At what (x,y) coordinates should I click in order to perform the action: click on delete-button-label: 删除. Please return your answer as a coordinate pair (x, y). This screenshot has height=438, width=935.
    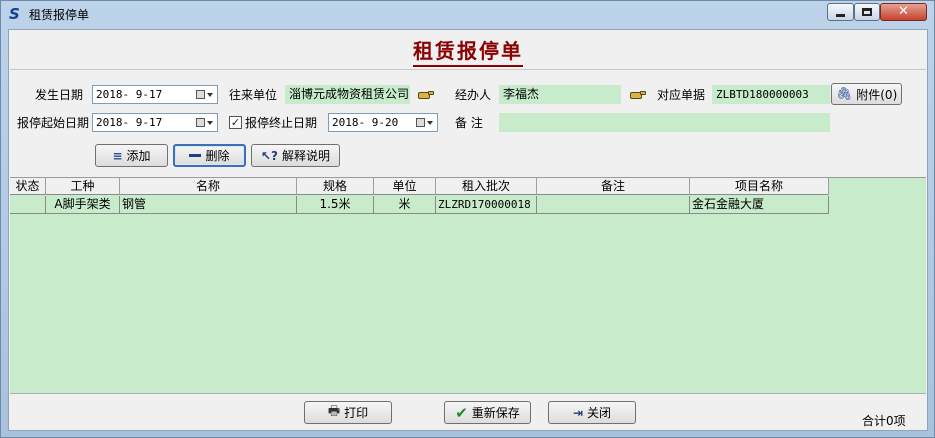
    Looking at the image, I should click on (217, 156).